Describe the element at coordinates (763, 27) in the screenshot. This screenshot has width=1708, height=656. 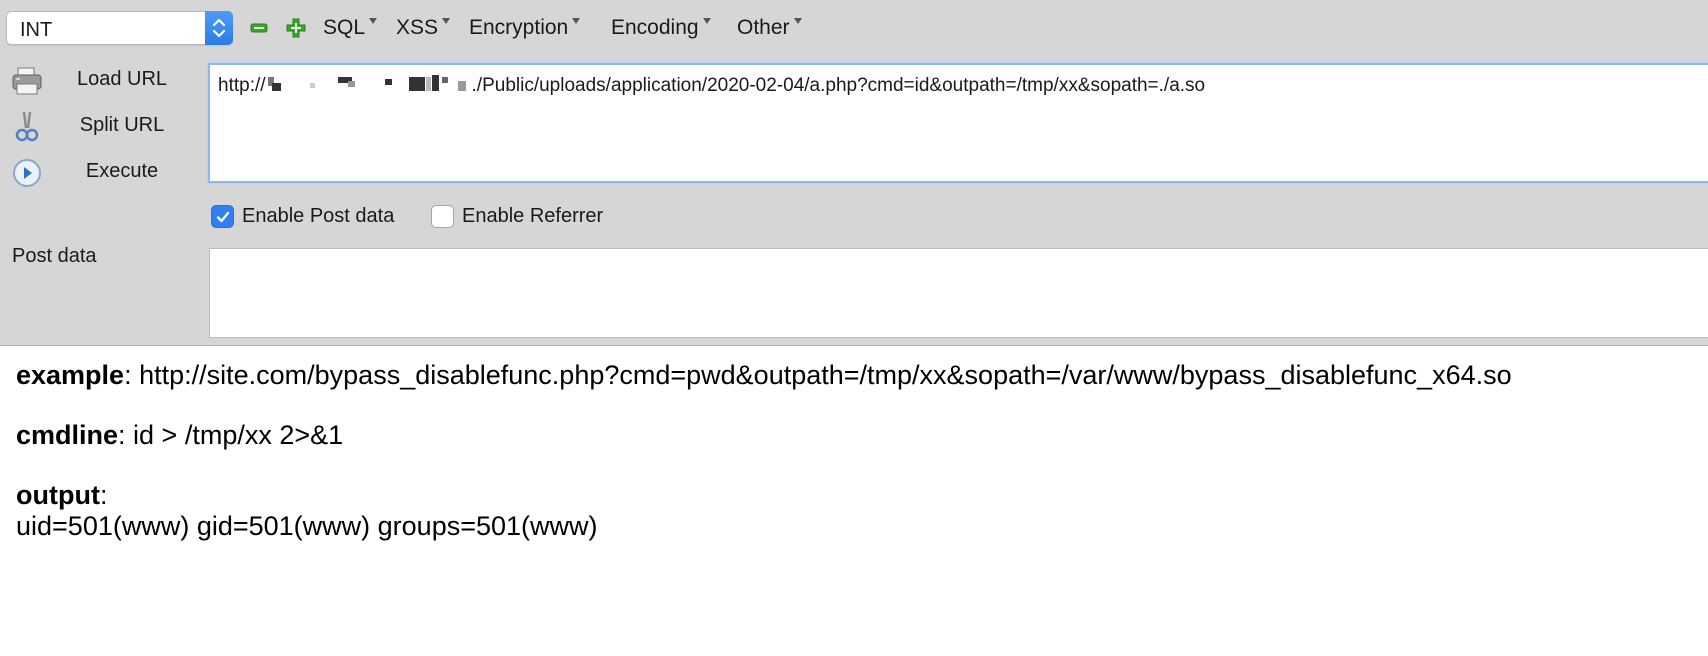
I see `menu-other-label: Other` at that location.